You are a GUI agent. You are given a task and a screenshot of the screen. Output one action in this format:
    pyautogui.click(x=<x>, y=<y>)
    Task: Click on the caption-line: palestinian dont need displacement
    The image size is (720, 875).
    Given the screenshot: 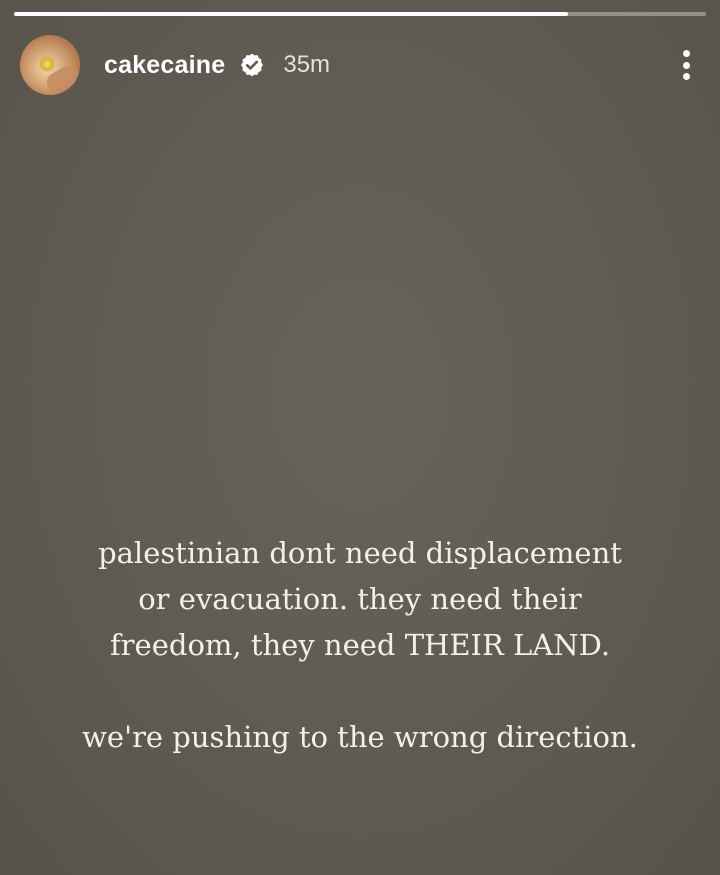 What is the action you would take?
    pyautogui.click(x=360, y=553)
    